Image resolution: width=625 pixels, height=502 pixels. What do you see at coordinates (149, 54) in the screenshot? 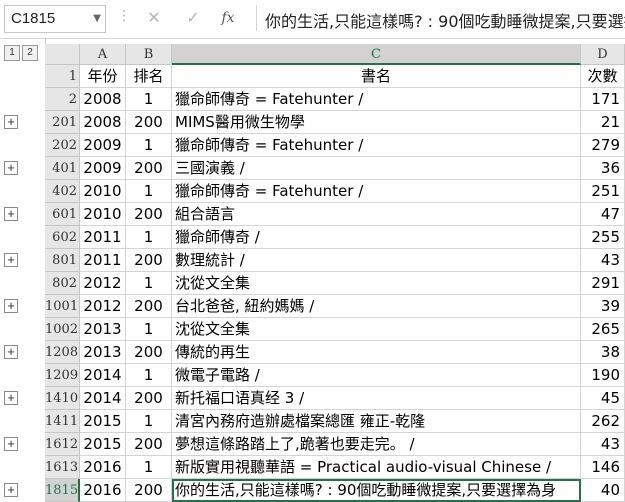
I see `column-header-b: B` at bounding box center [149, 54].